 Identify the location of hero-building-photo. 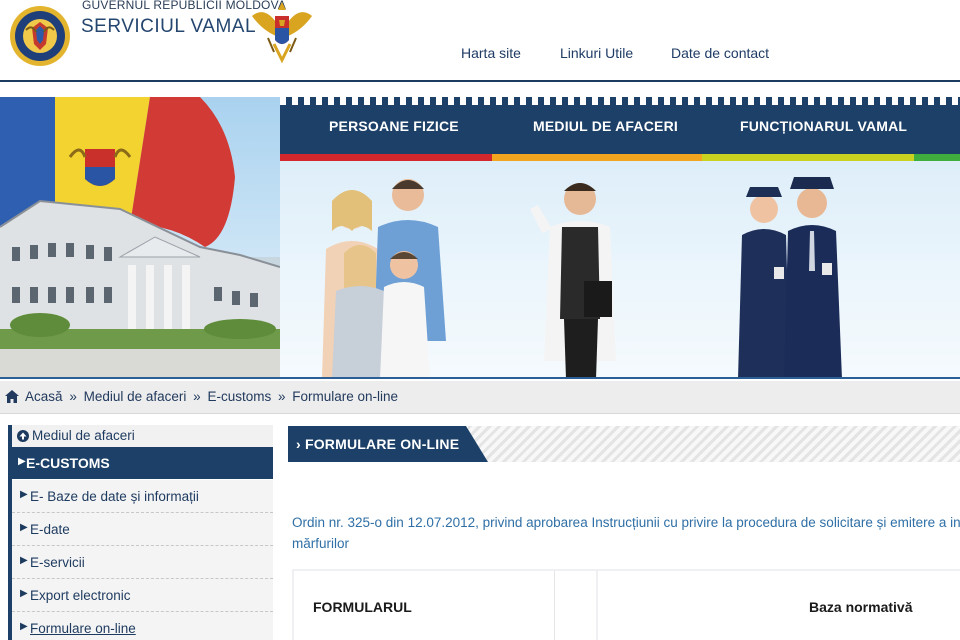
(140, 238).